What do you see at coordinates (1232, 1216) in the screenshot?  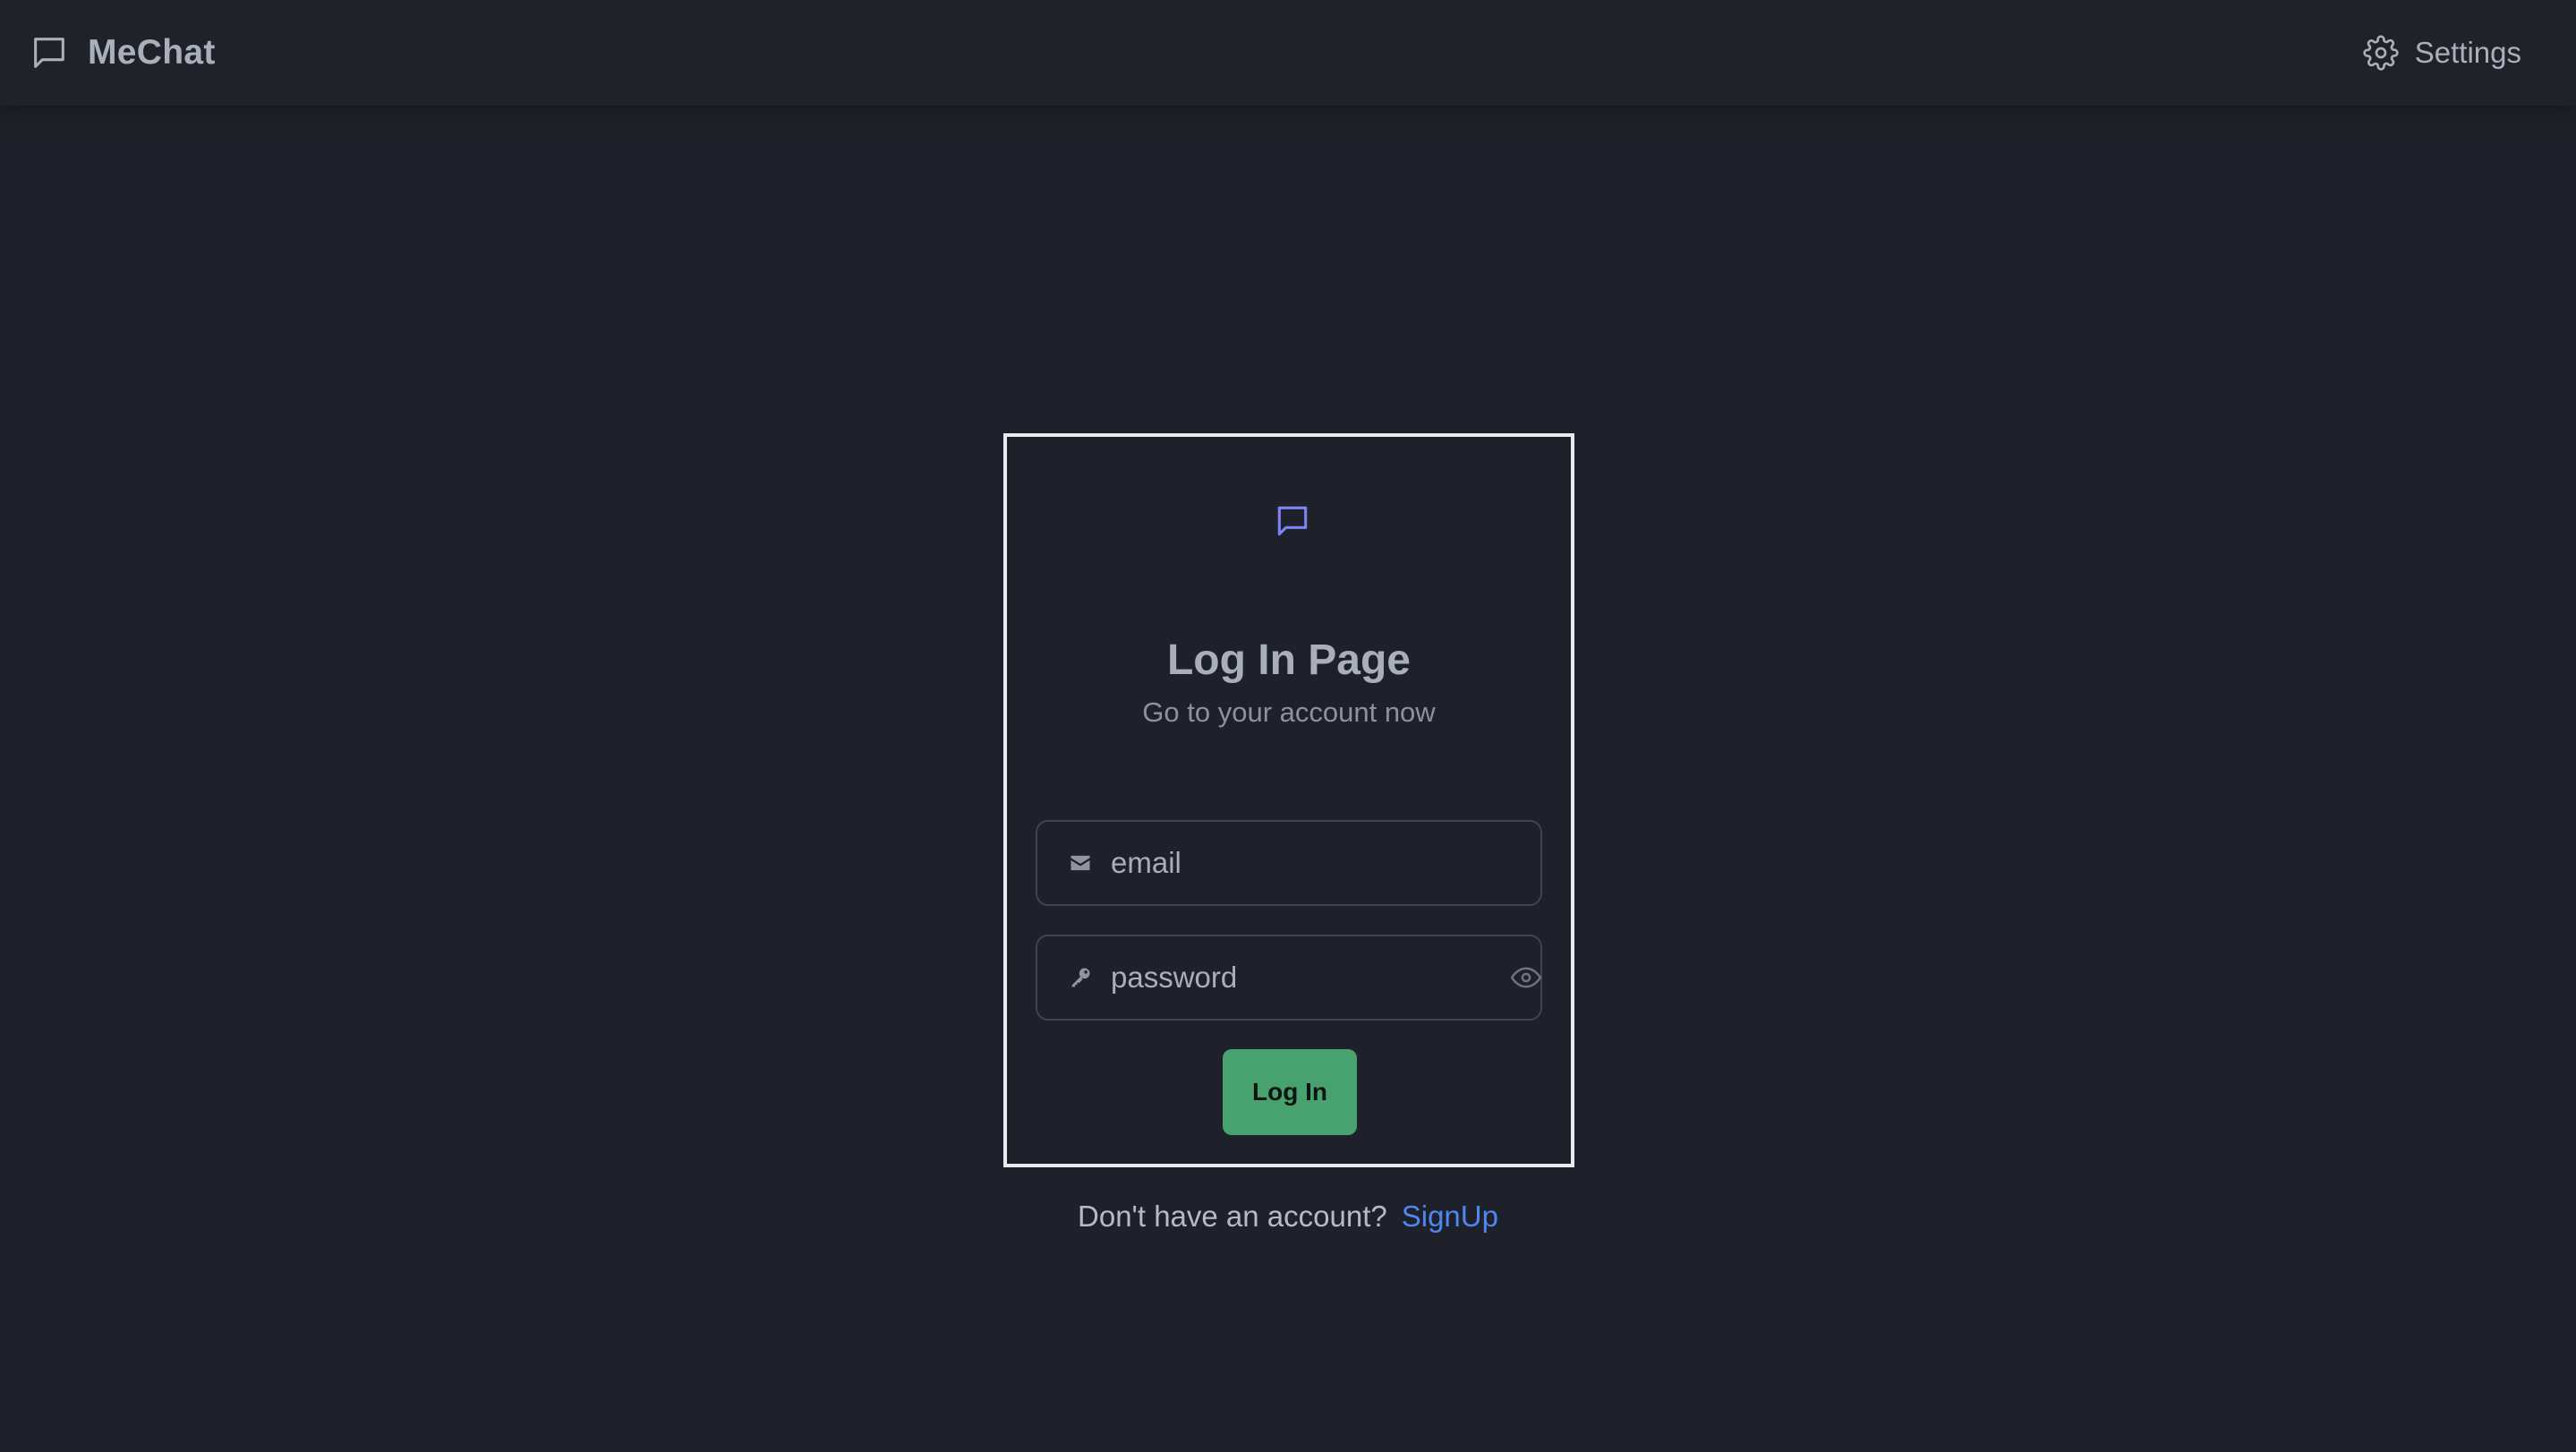 I see `signup-prompt-text: Don't have an account?` at bounding box center [1232, 1216].